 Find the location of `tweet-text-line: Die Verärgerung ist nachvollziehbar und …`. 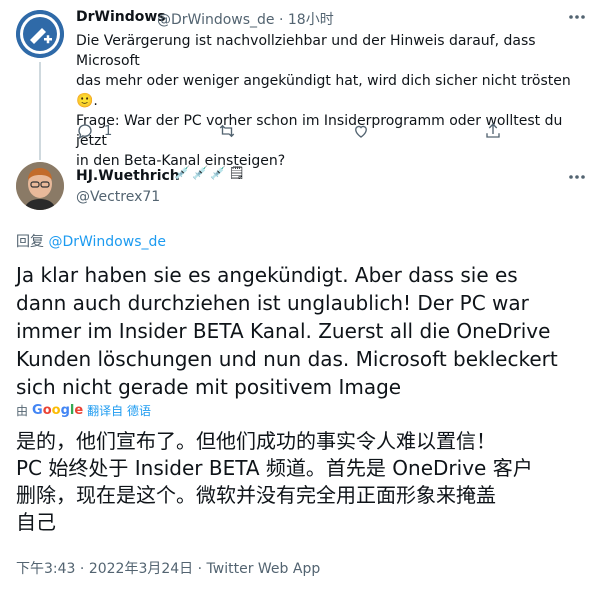

tweet-text-line: Die Verärgerung ist nachvollziehbar und … is located at coordinates (306, 51).